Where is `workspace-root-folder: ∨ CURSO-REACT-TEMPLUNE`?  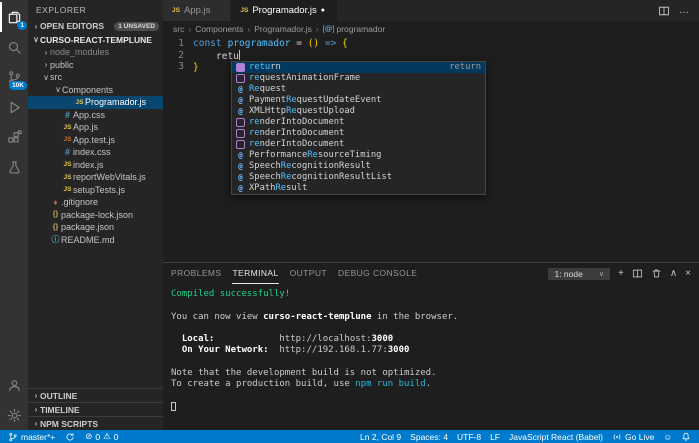 workspace-root-folder: ∨ CURSO-REACT-TEMPLUNE is located at coordinates (95, 39).